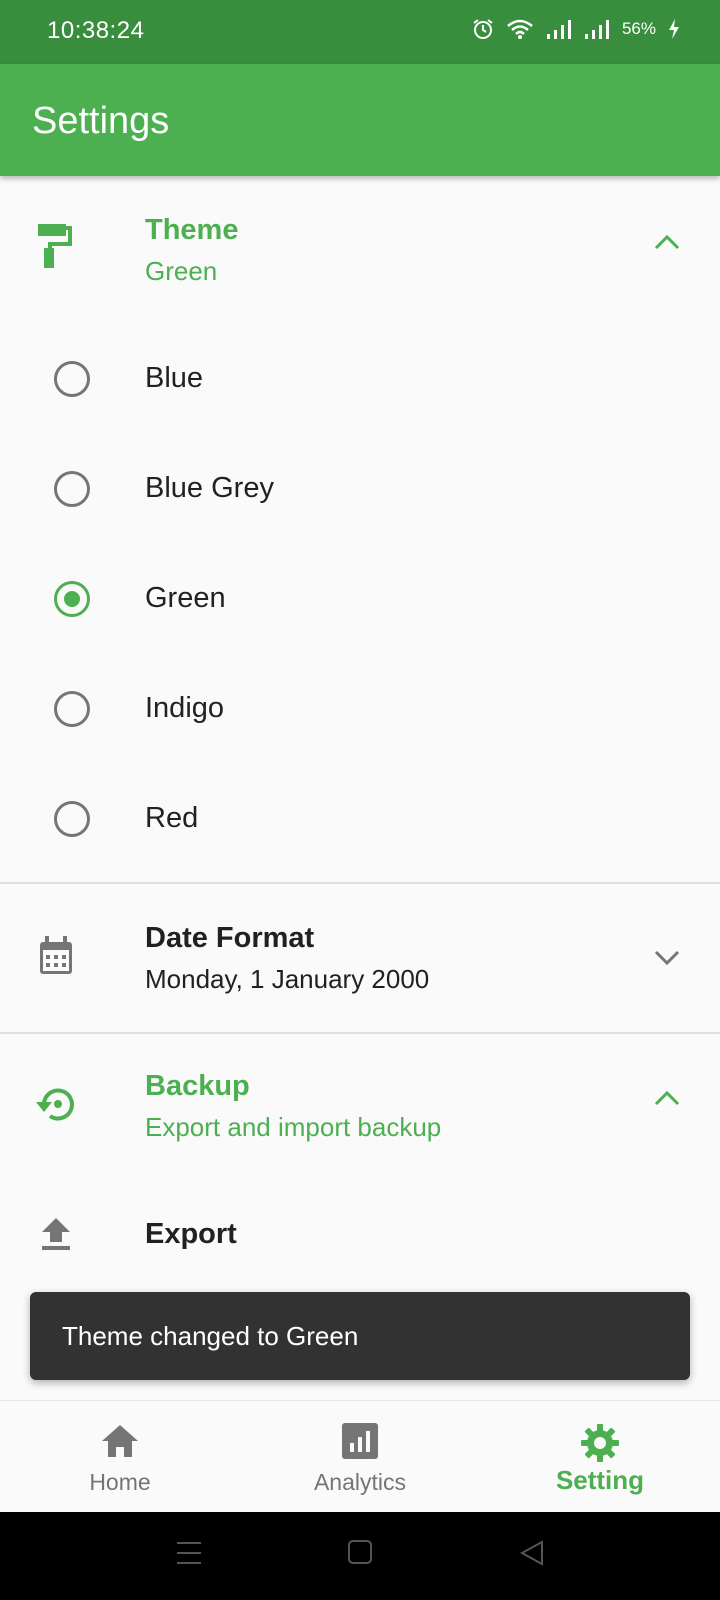  What do you see at coordinates (191, 1234) in the screenshot?
I see `export-label: Export` at bounding box center [191, 1234].